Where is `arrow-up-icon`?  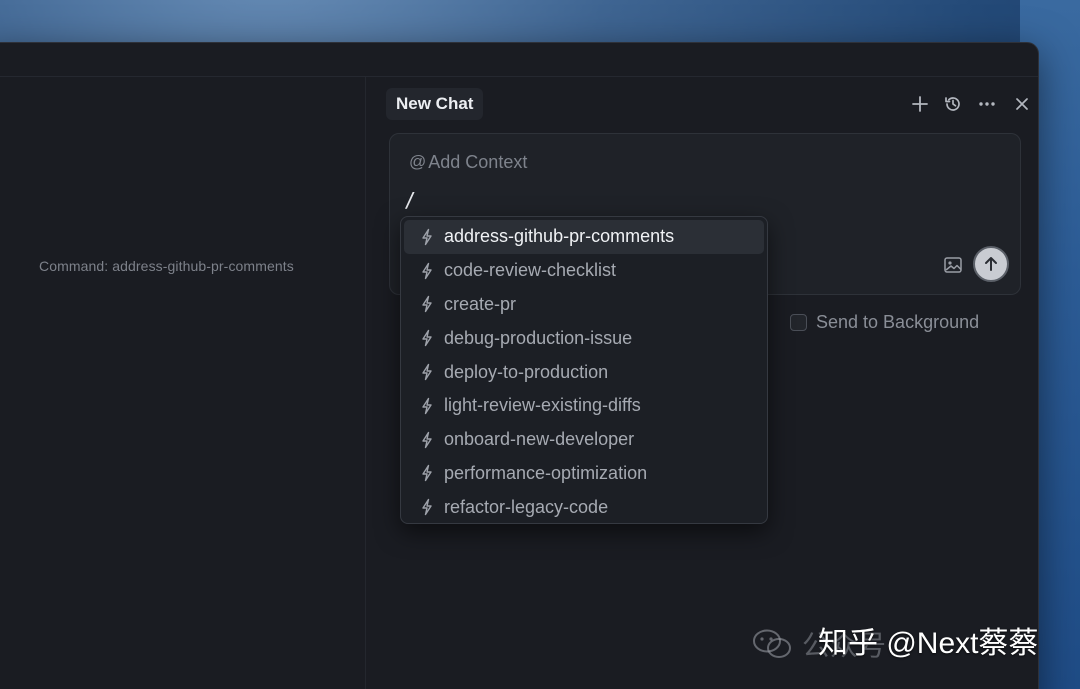 arrow-up-icon is located at coordinates (991, 264).